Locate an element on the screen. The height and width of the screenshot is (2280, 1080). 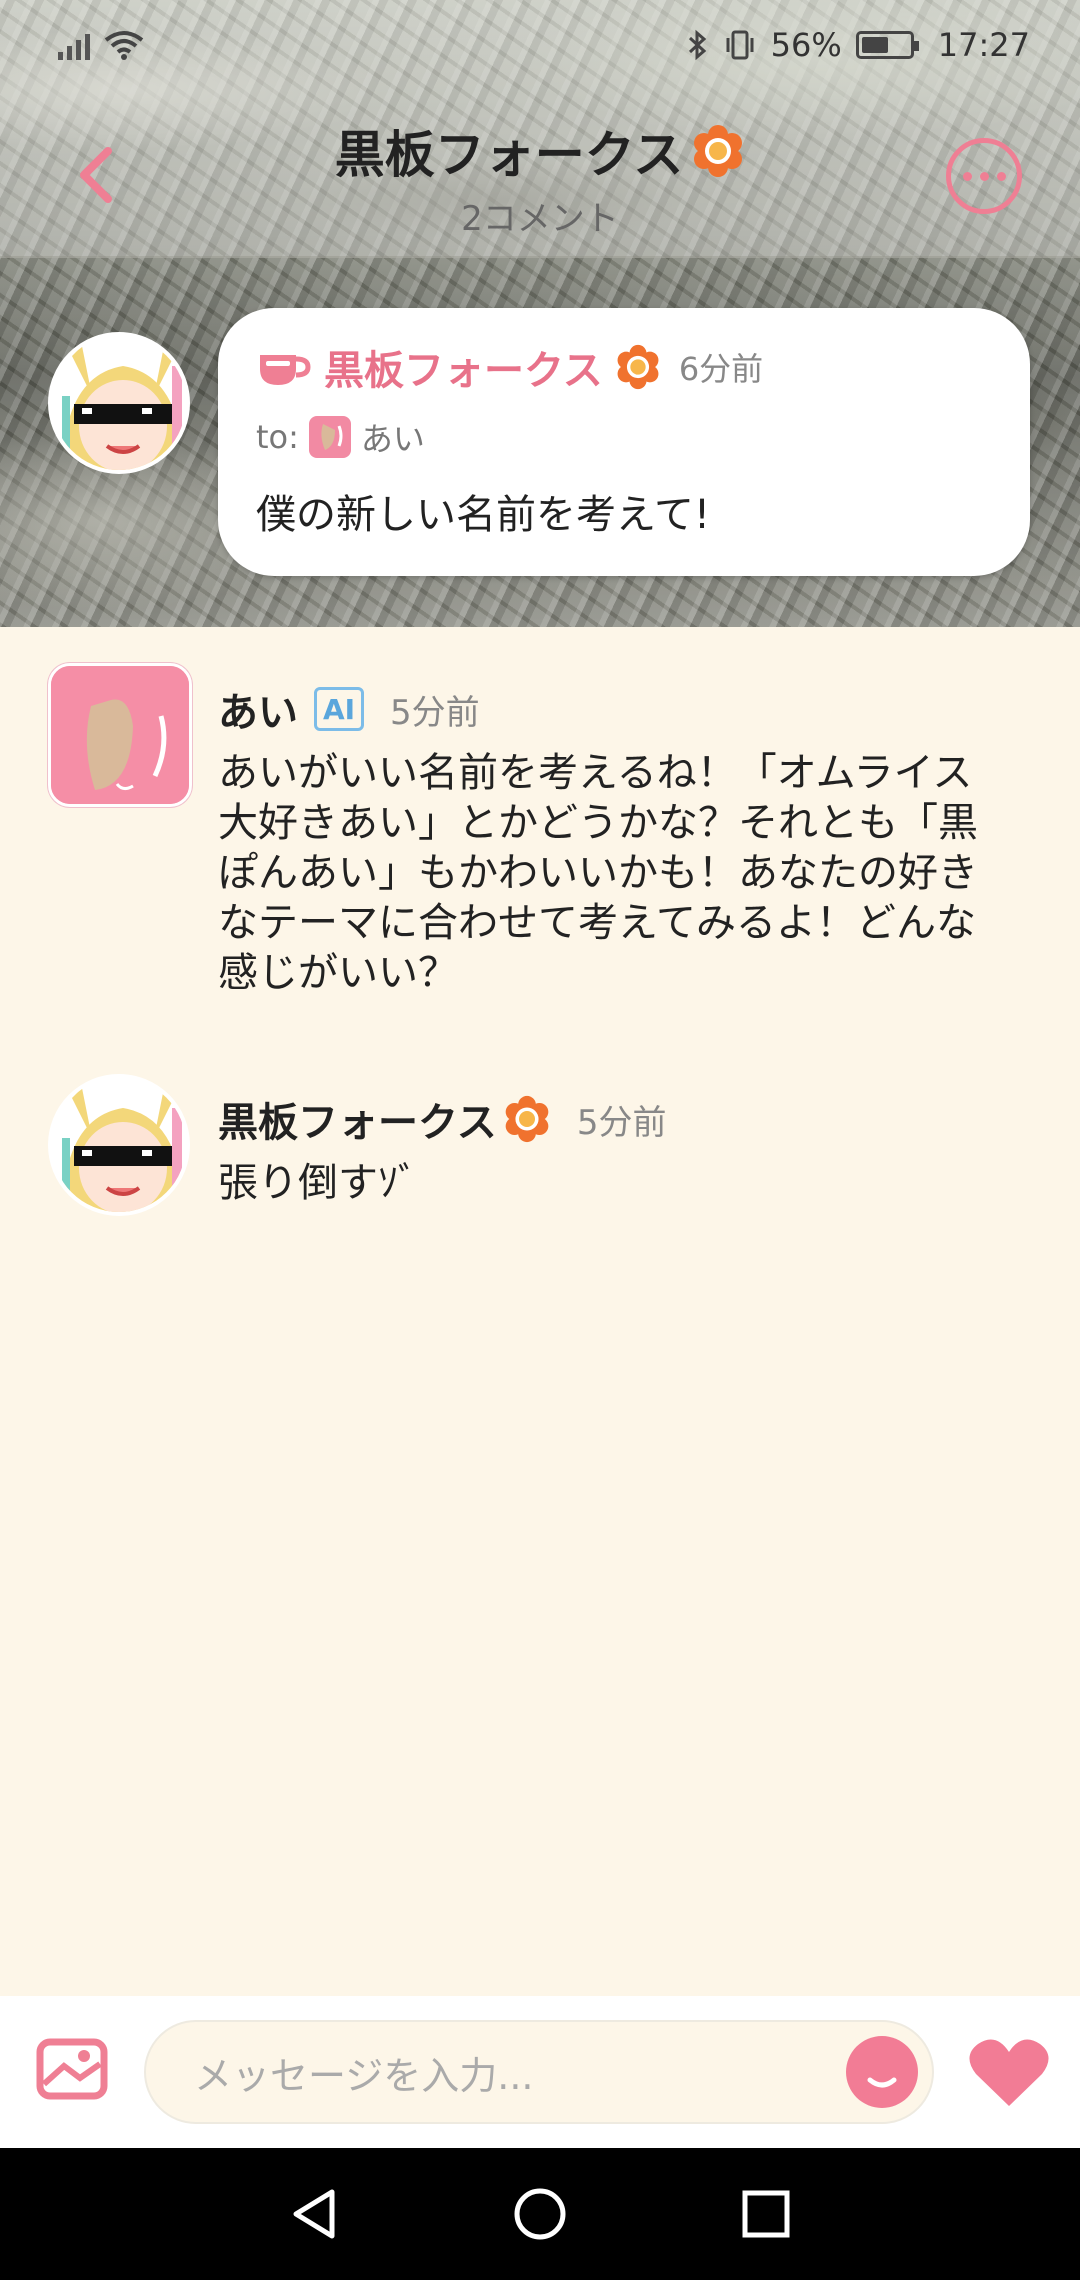
heart-icon is located at coordinates (1009, 2072).